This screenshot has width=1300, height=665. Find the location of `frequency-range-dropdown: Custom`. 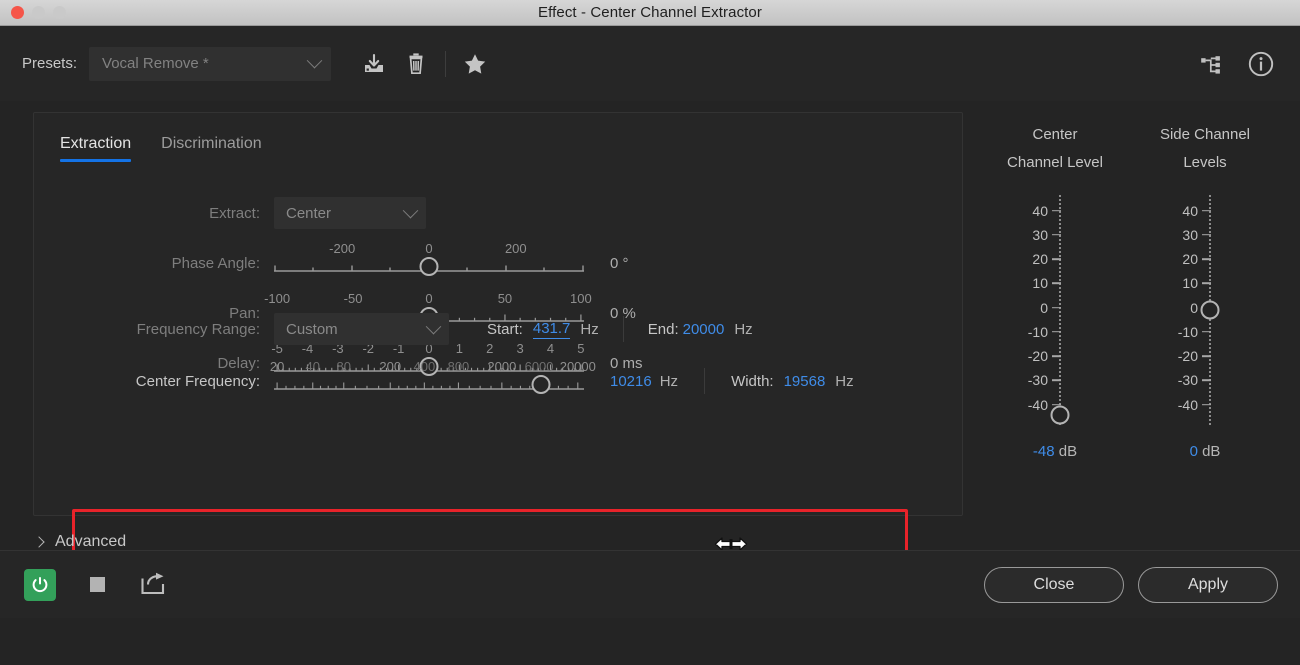

frequency-range-dropdown: Custom is located at coordinates (361, 329).